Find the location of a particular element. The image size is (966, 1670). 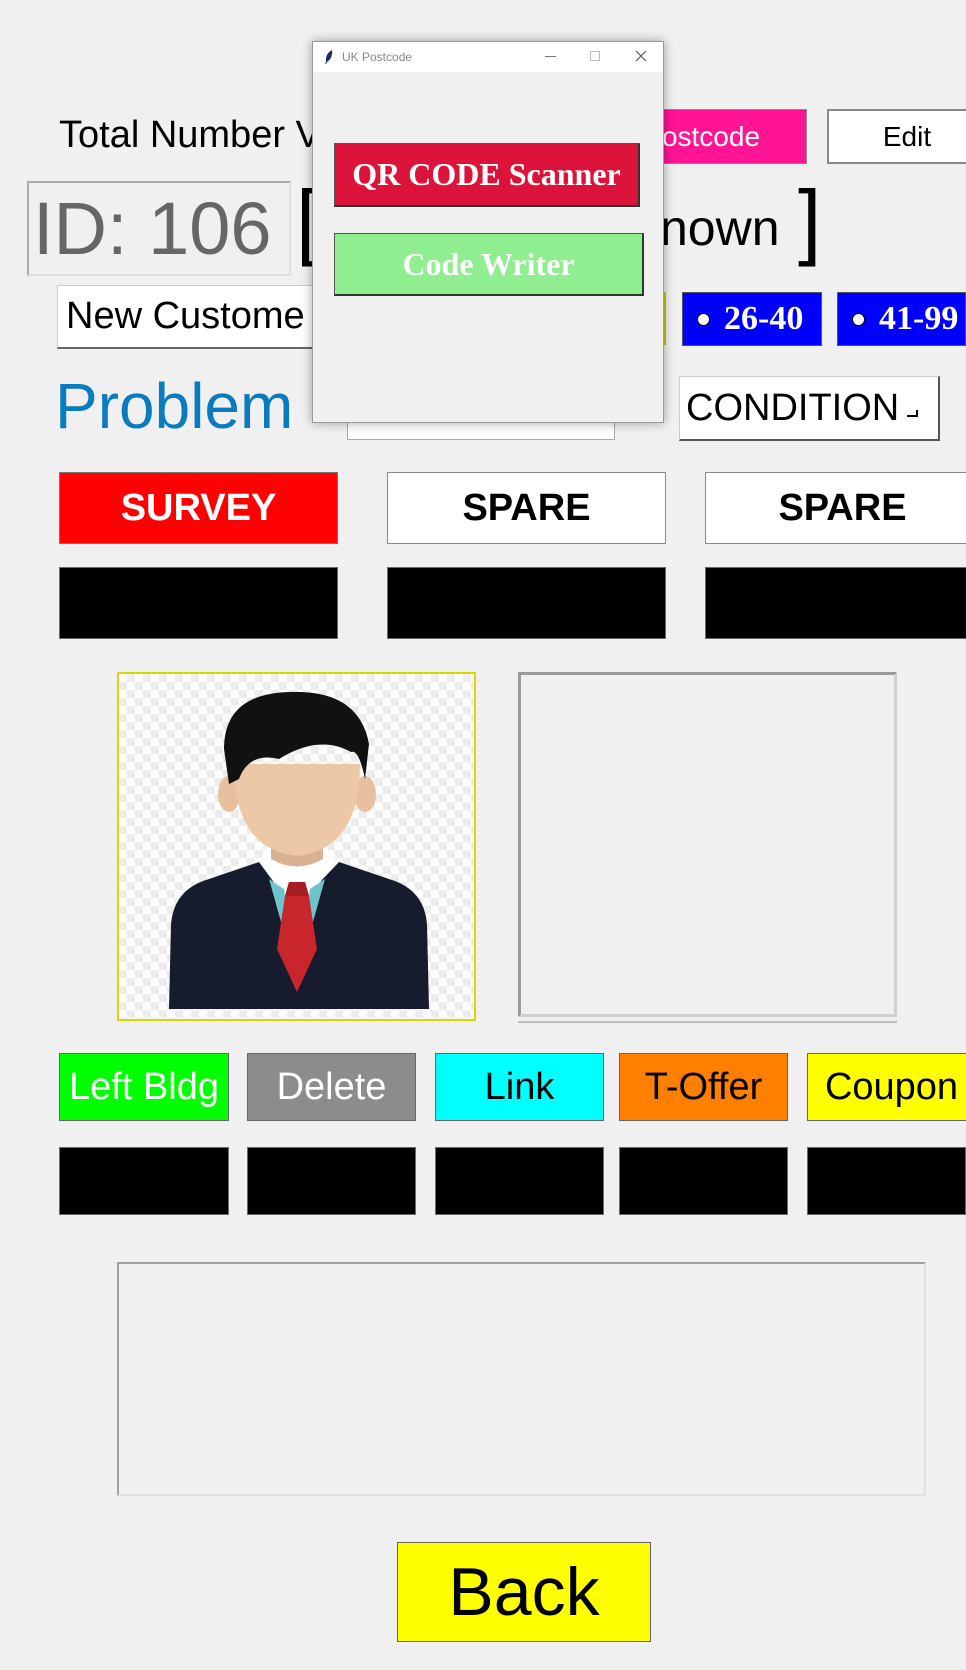

t-offer-button: T-Offer is located at coordinates (703, 1087).